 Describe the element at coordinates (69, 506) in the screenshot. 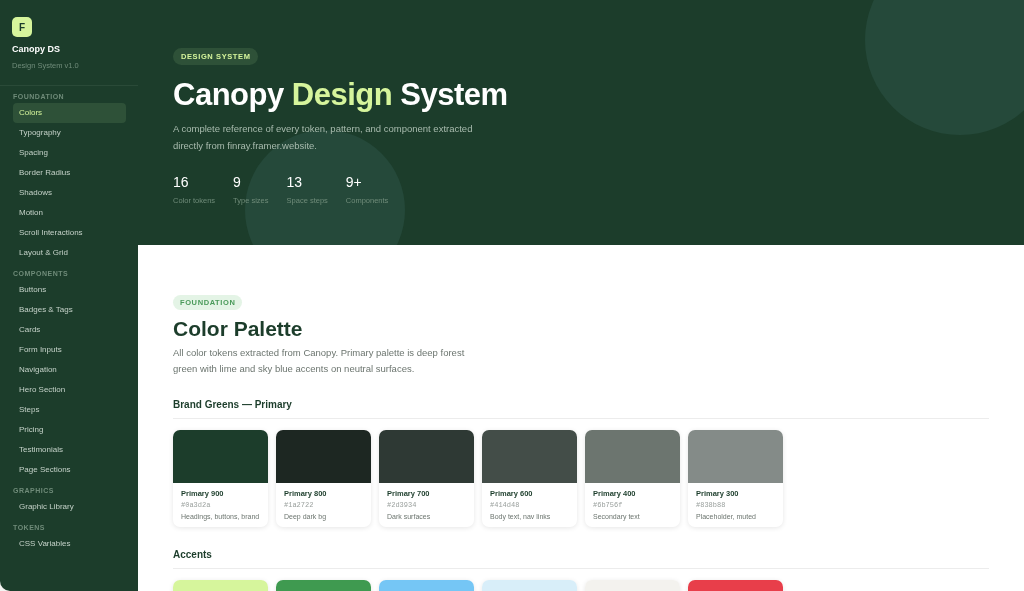

I see `sidebar-item: Graphic Library` at that location.